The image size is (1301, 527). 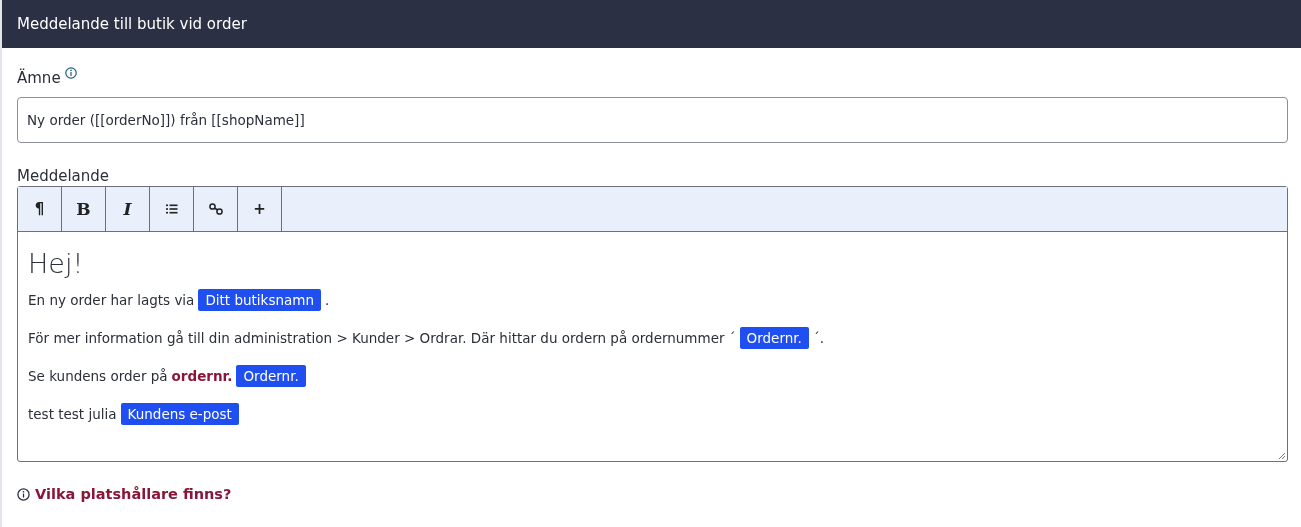 I want to click on field-label: Meddelande, so click(x=63, y=176).